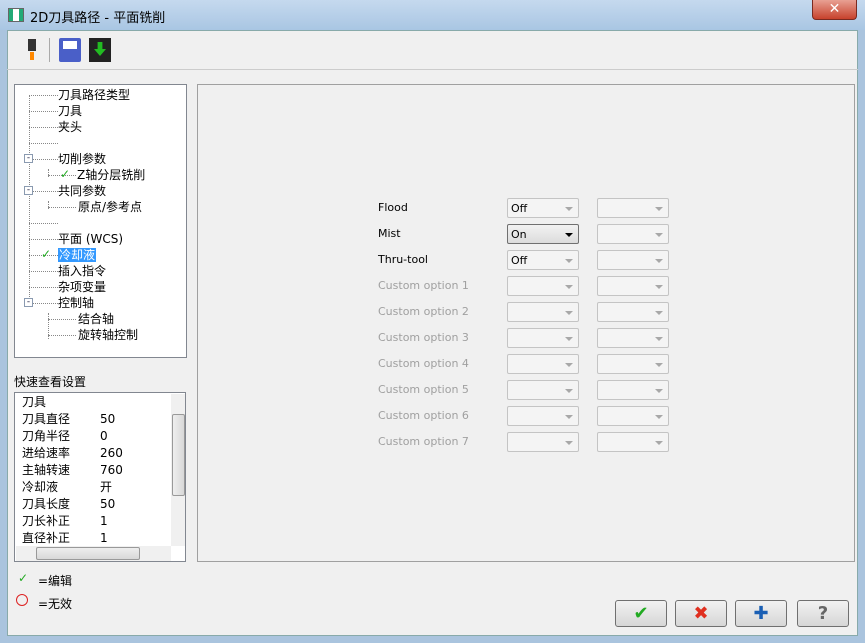  What do you see at coordinates (46, 504) in the screenshot?
I see `setting-name: 刀具长度` at bounding box center [46, 504].